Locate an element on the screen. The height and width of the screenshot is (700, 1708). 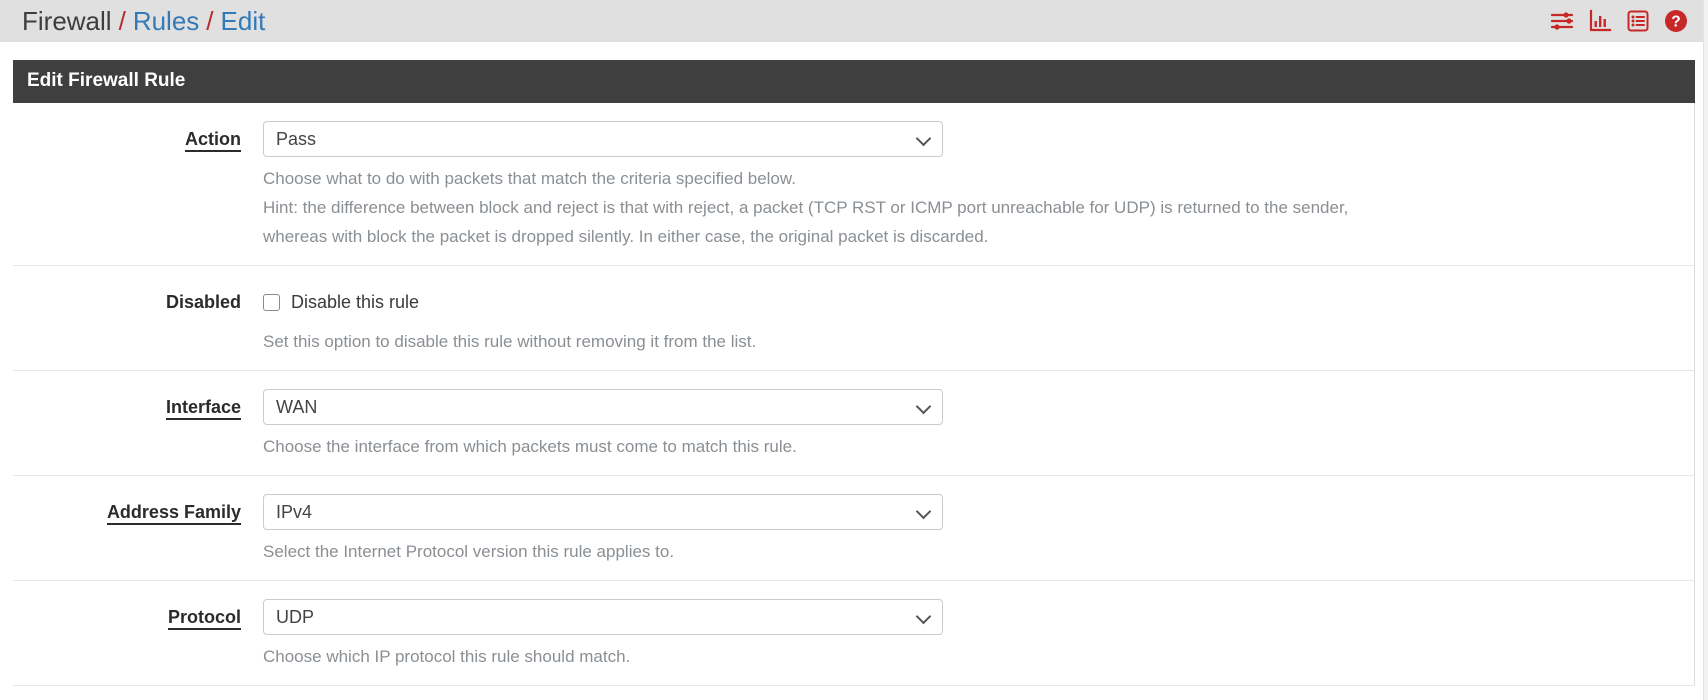
header-icon-group: ? is located at coordinates (1622, 21).